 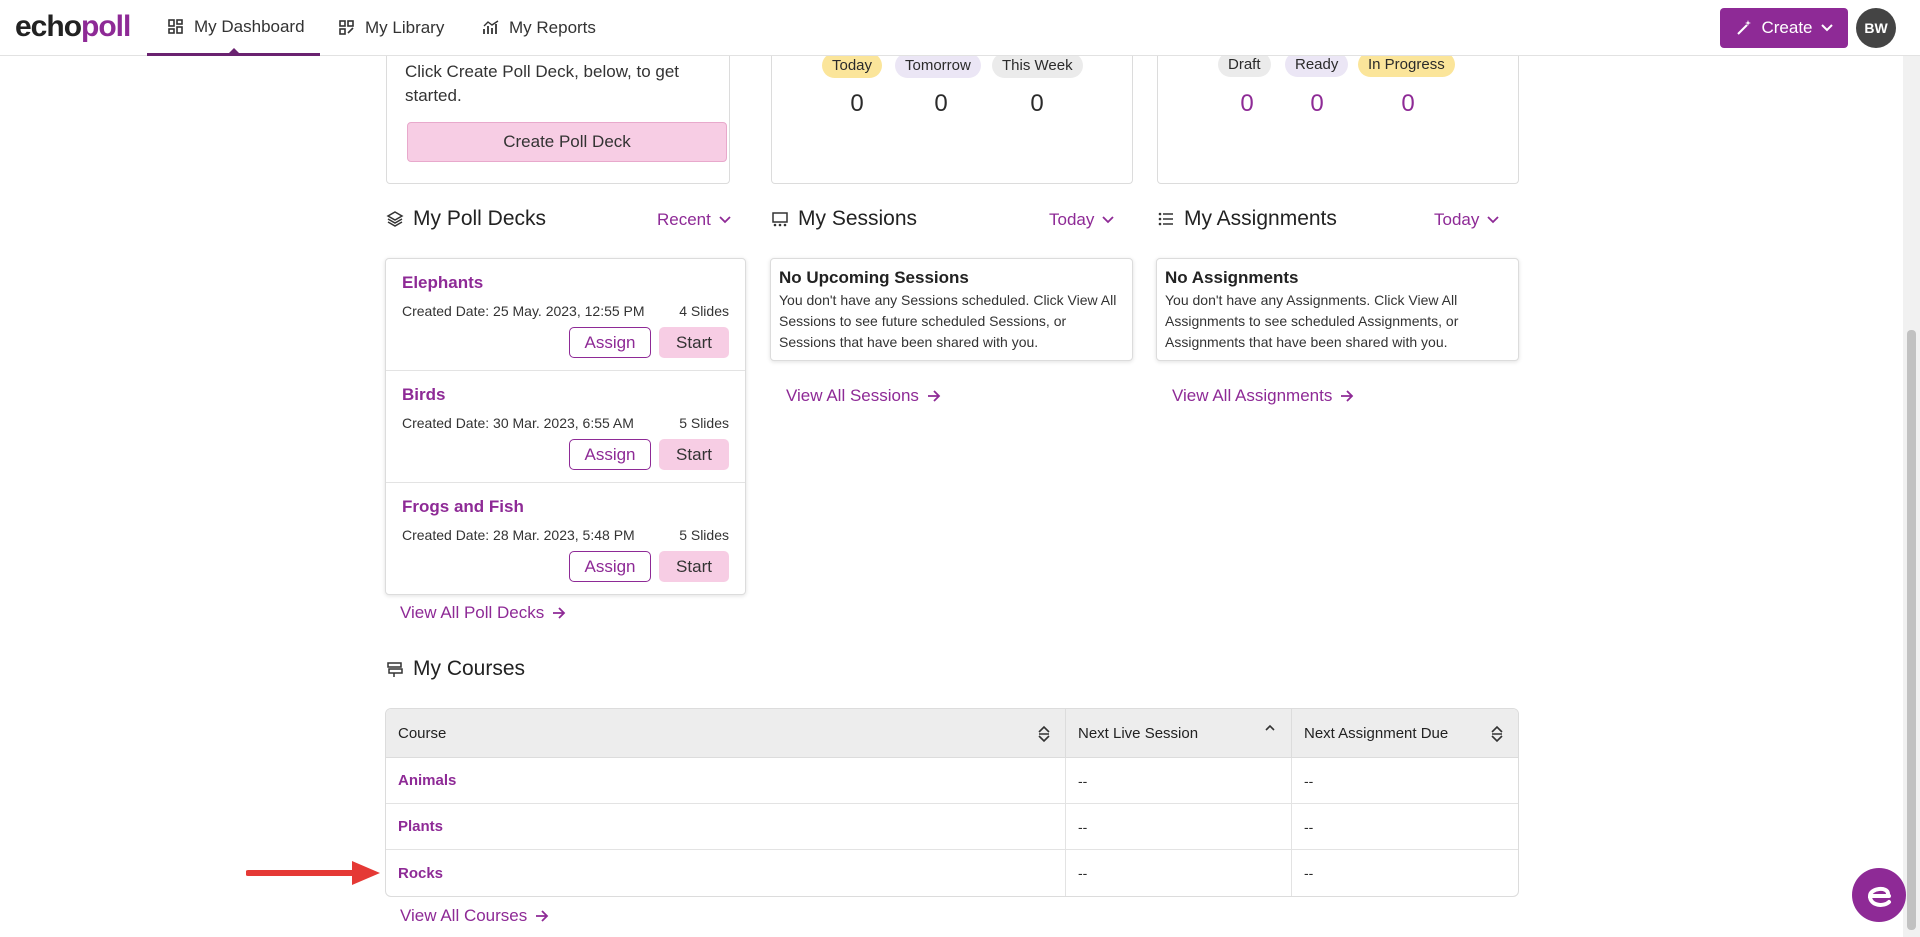 I want to click on poll-deck-created-date: Created Date: 28 Mar. 2023, 5:48 PM, so click(x=518, y=535).